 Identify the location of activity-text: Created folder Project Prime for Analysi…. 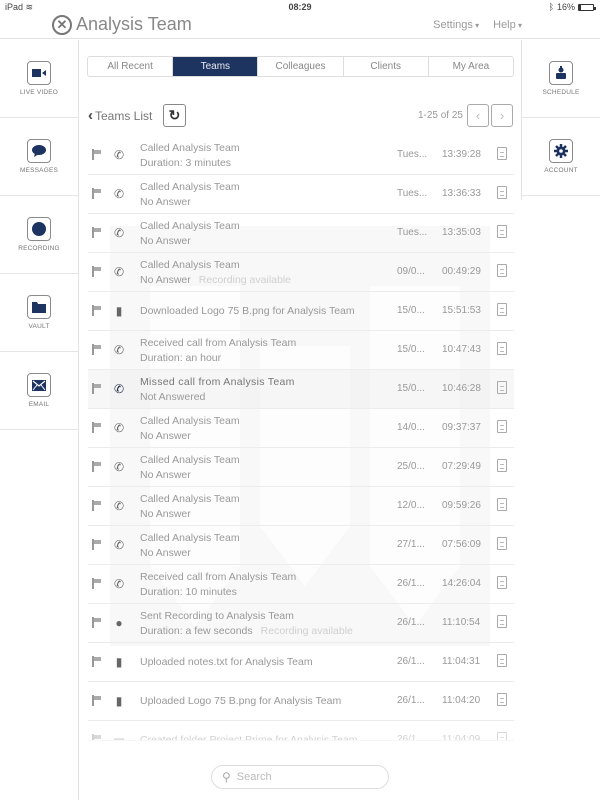
(248, 736).